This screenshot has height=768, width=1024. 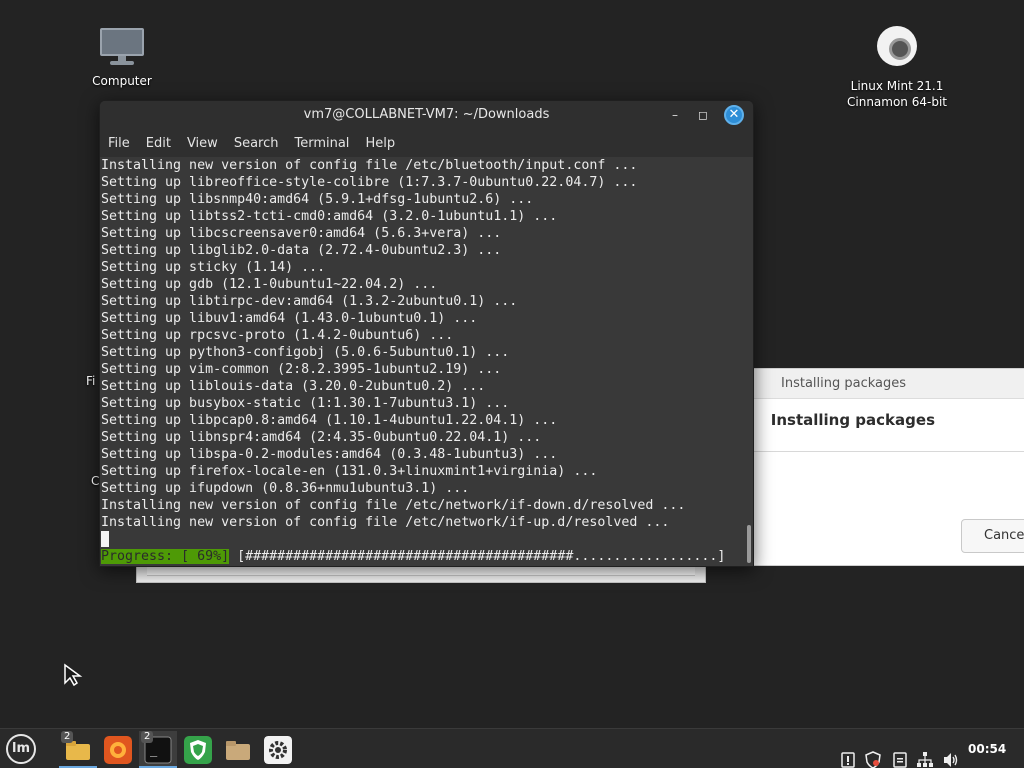 What do you see at coordinates (925, 754) in the screenshot?
I see `network-icon` at bounding box center [925, 754].